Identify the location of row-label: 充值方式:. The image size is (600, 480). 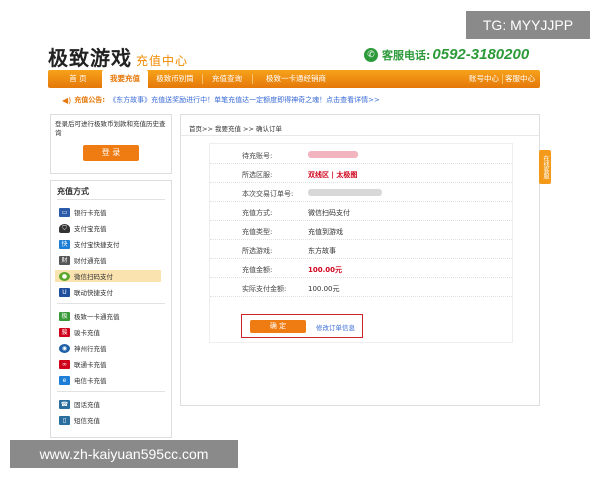
(257, 213).